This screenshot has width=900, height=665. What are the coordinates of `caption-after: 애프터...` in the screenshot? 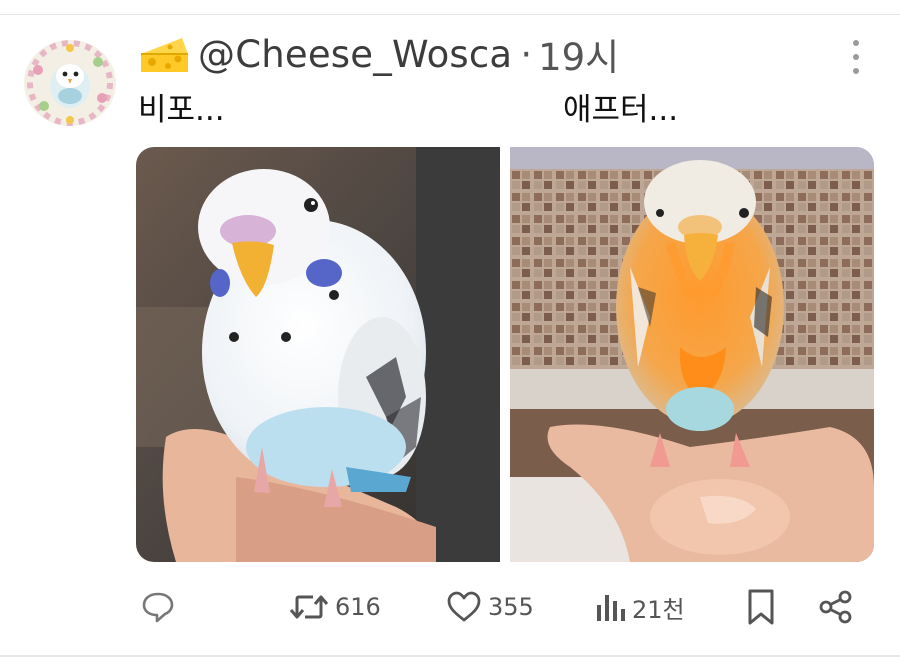 It's located at (621, 110).